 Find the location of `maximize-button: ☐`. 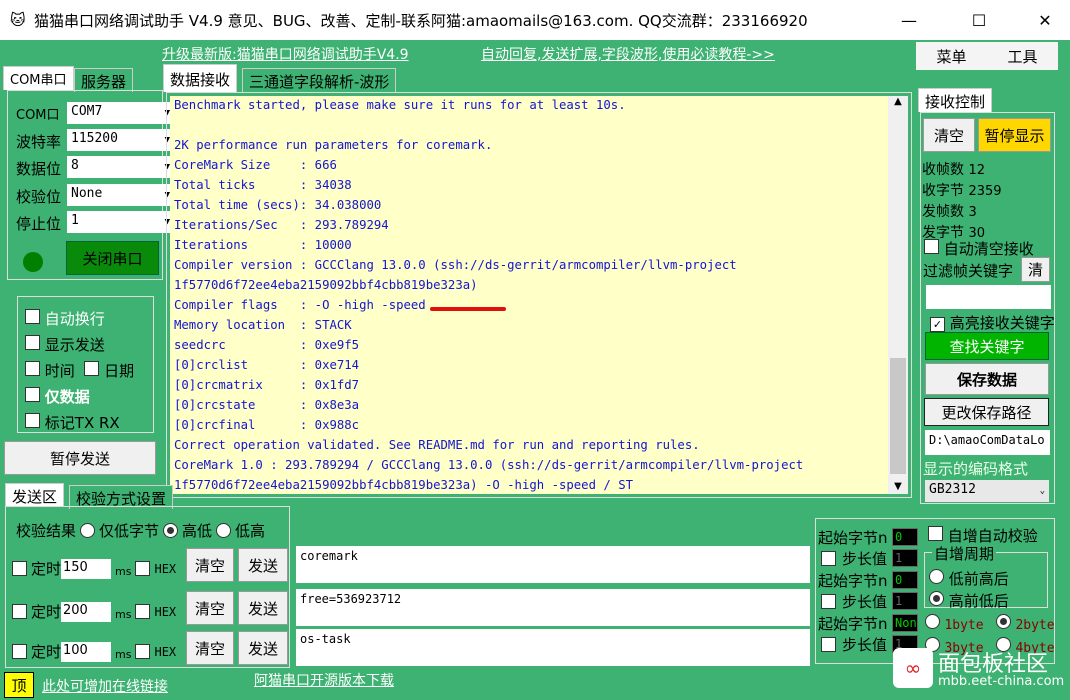

maximize-button: ☐ is located at coordinates (979, 20).